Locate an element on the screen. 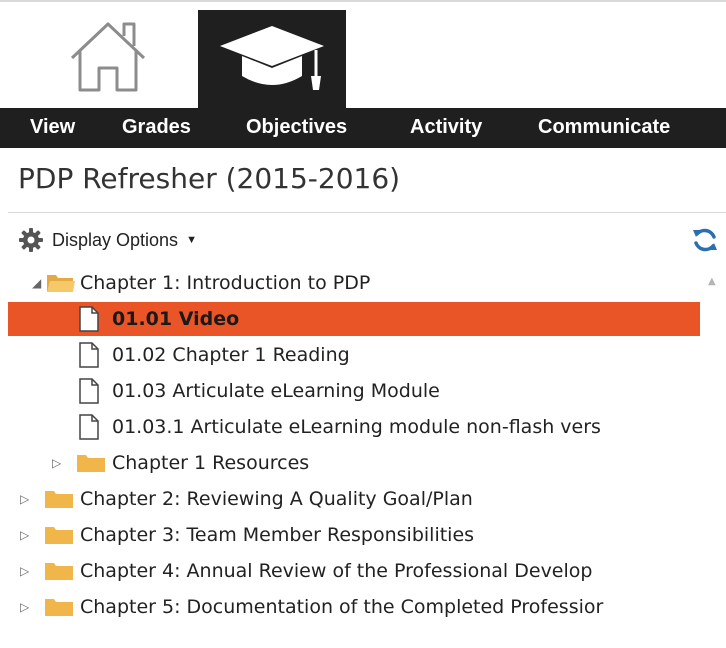 The height and width of the screenshot is (648, 726). tree-item: 01.03 Articulate eLearning Module is located at coordinates (350, 391).